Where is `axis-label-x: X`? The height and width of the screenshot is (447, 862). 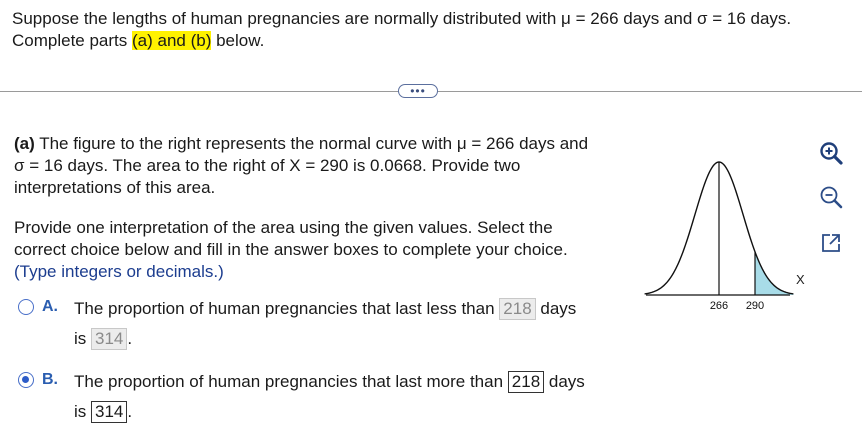
axis-label-x: X is located at coordinates (800, 279).